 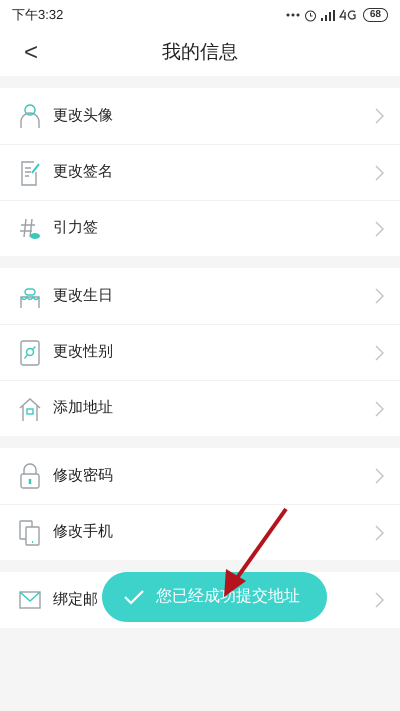 I want to click on menu-item: 更改生日, so click(x=200, y=296).